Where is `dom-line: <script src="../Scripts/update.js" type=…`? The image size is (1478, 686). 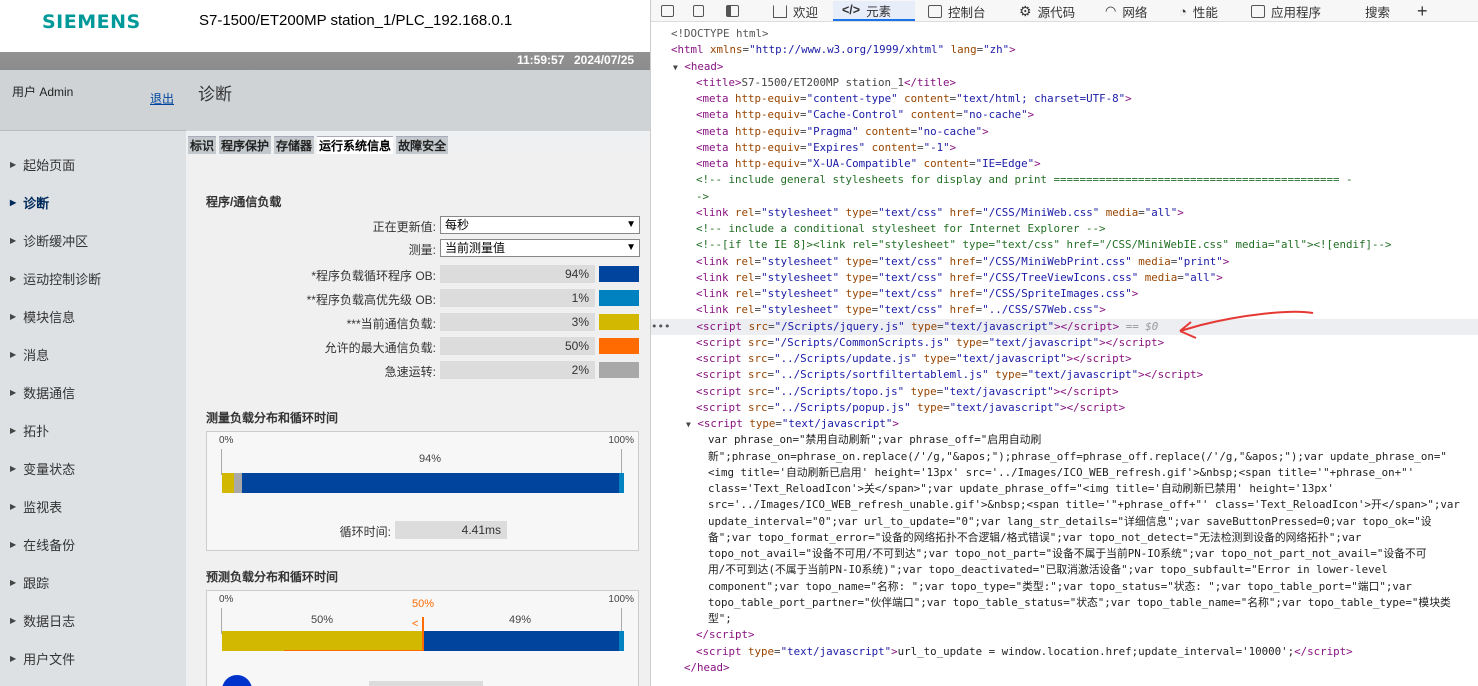 dom-line: <script src="../Scripts/update.js" type=… is located at coordinates (914, 359).